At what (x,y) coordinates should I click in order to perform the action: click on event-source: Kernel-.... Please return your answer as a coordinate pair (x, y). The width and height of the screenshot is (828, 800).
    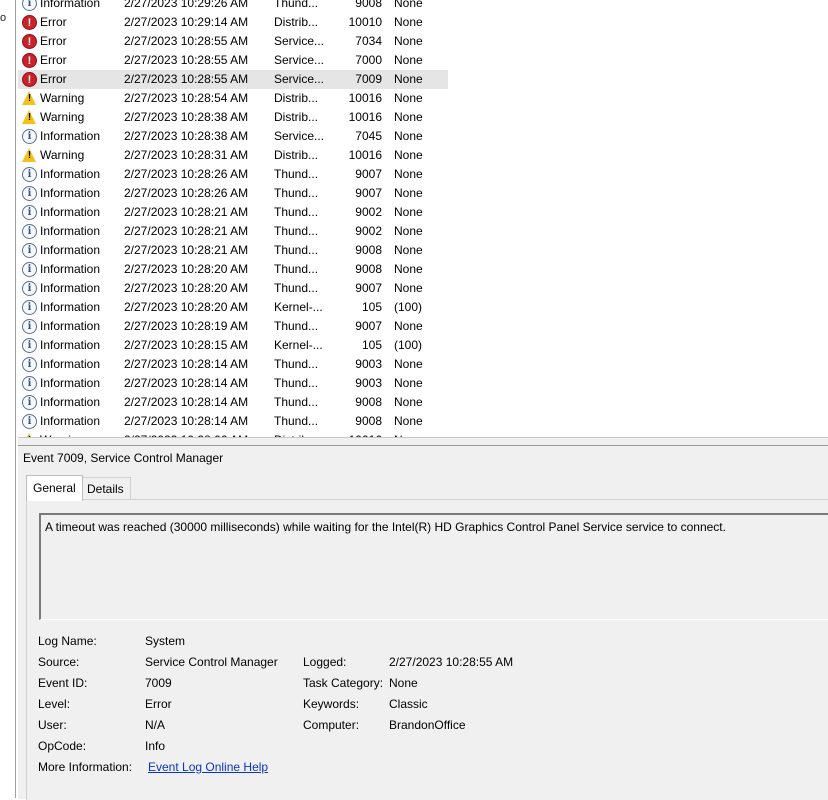
    Looking at the image, I should click on (298, 345).